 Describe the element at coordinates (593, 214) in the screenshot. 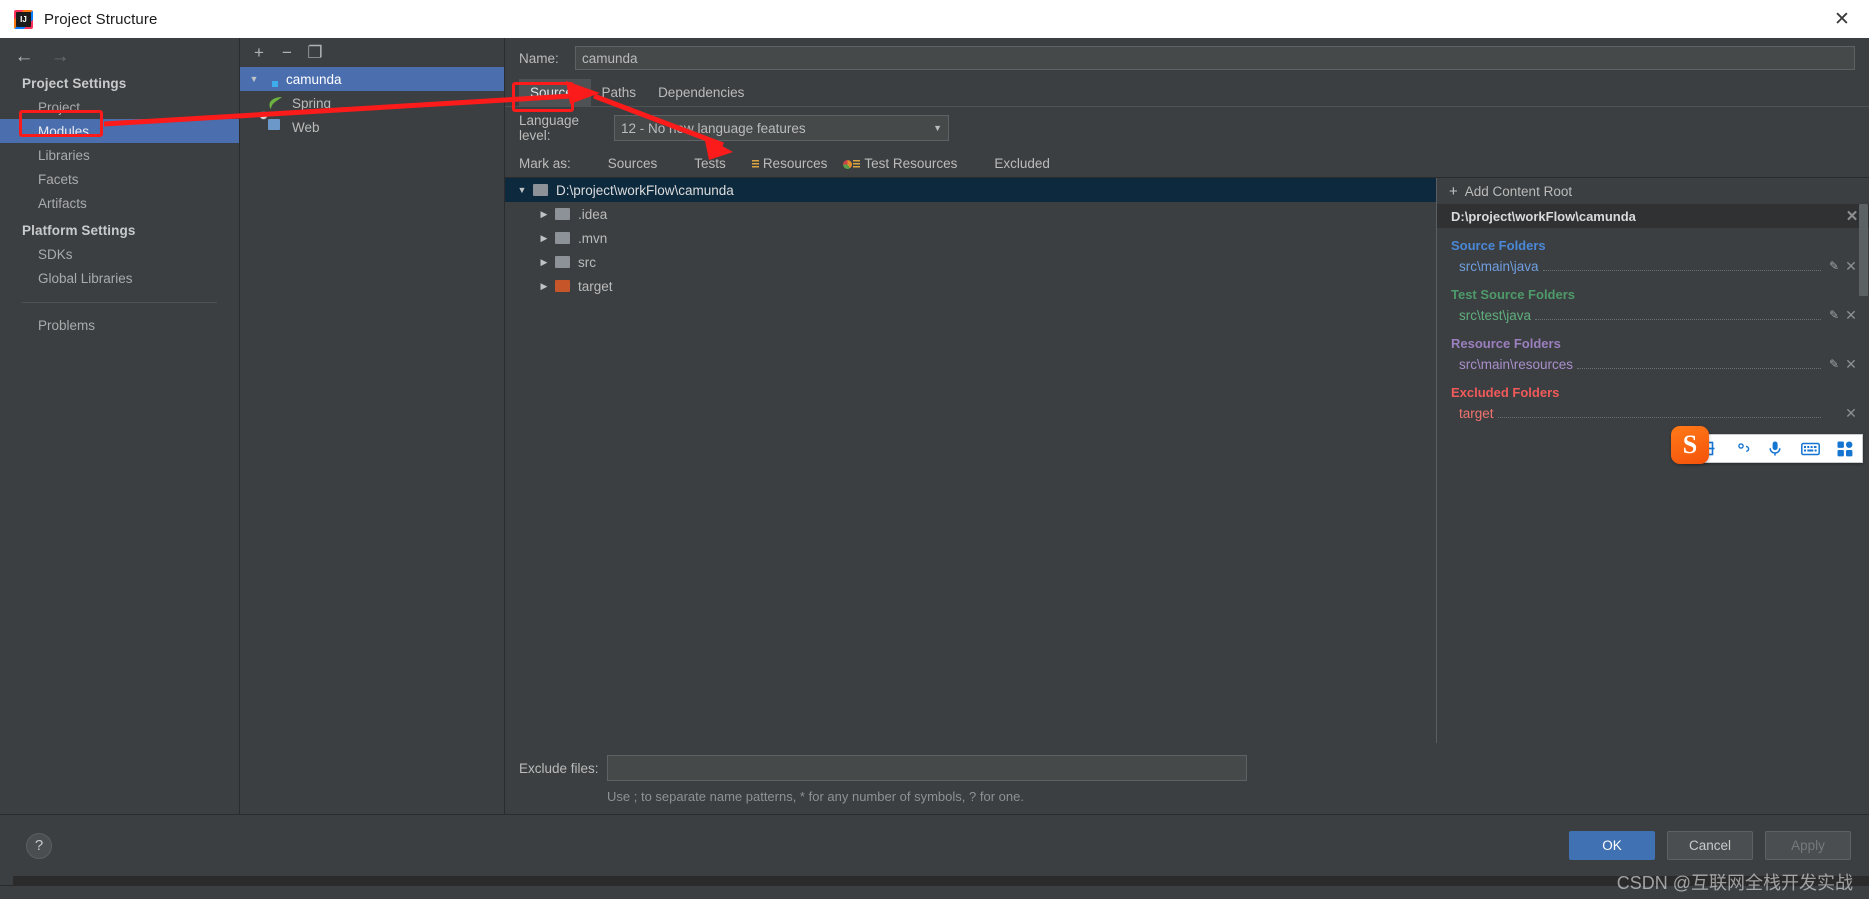

I see `tree-row-label: .idea` at that location.